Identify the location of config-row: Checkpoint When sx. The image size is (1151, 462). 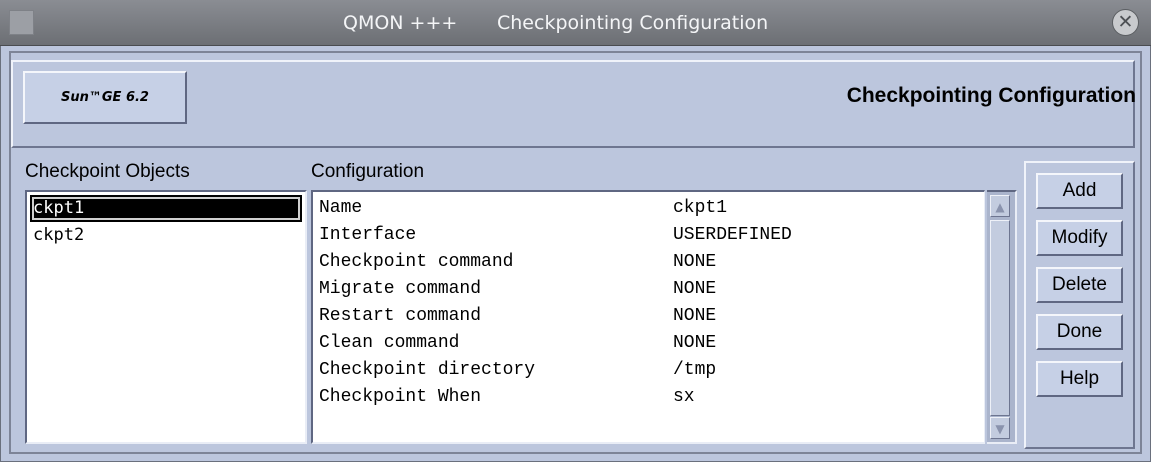
(651, 397).